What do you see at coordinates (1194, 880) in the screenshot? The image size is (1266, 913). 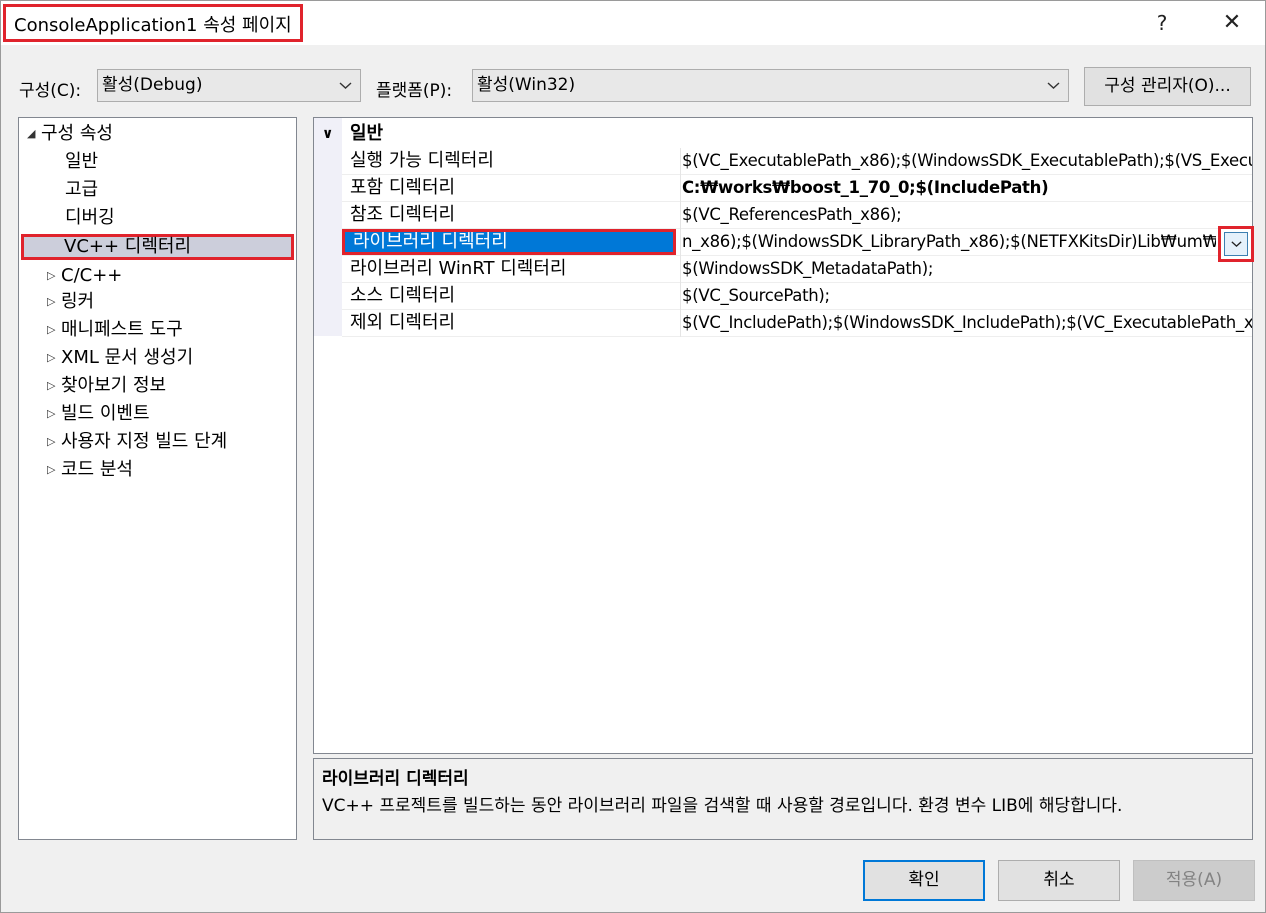 I see `apply-button: 적용(A)` at bounding box center [1194, 880].